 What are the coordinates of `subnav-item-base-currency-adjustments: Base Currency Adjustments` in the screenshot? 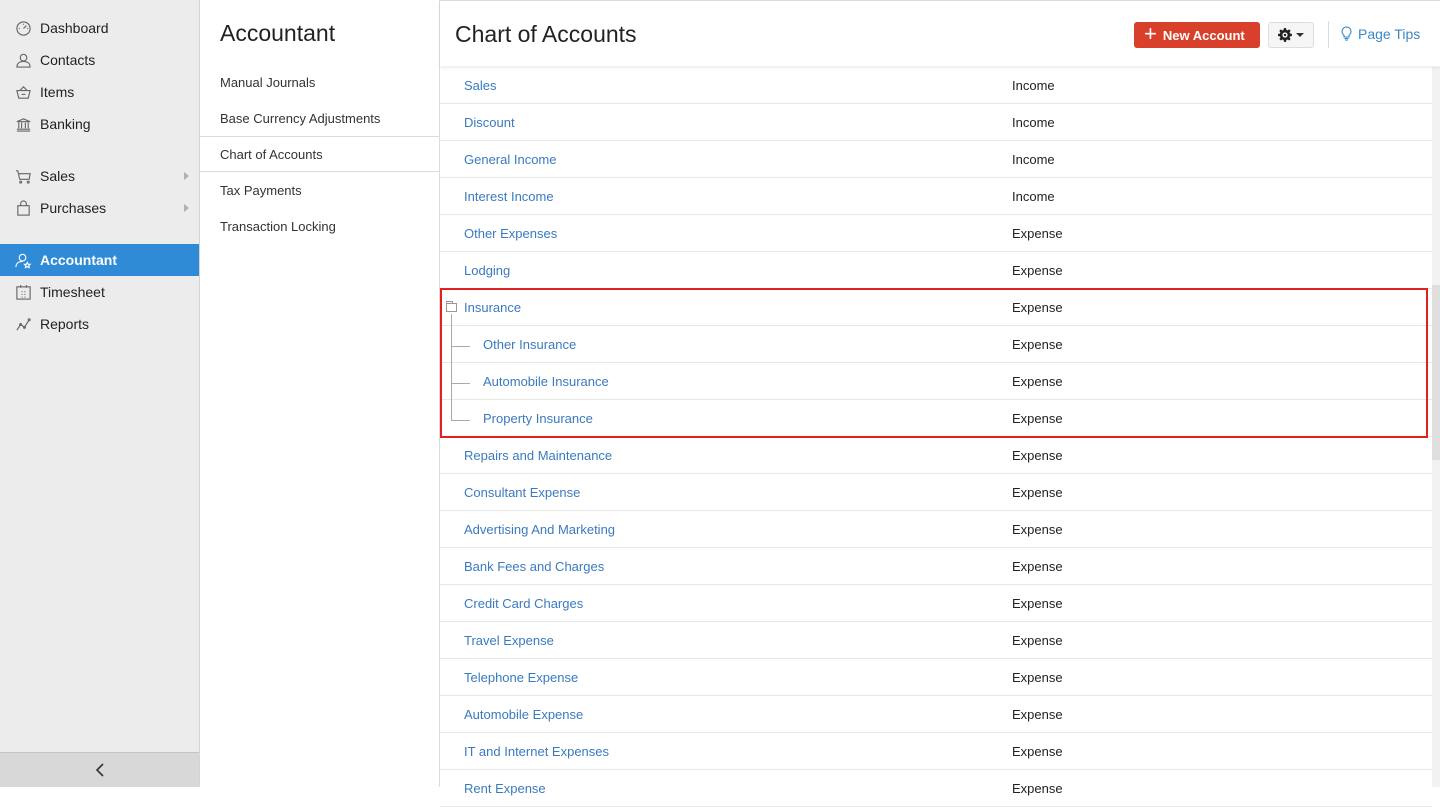 It's located at (319, 118).